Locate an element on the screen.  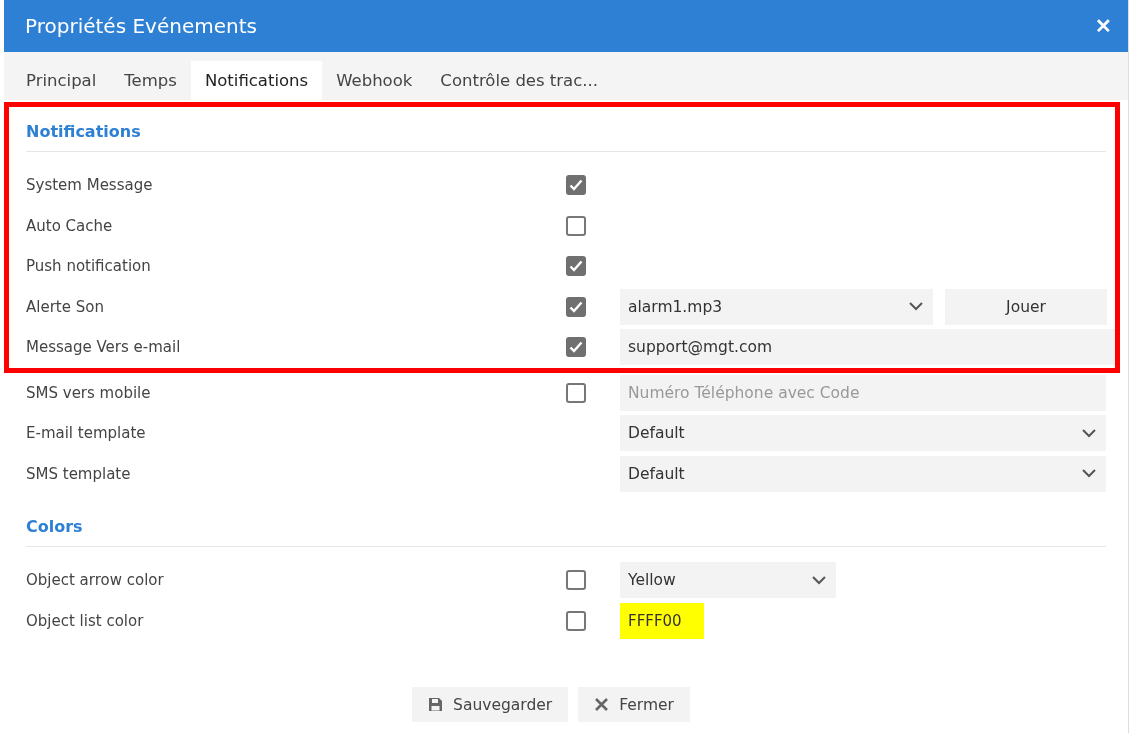
dropdown: Yellow is located at coordinates (728, 580).